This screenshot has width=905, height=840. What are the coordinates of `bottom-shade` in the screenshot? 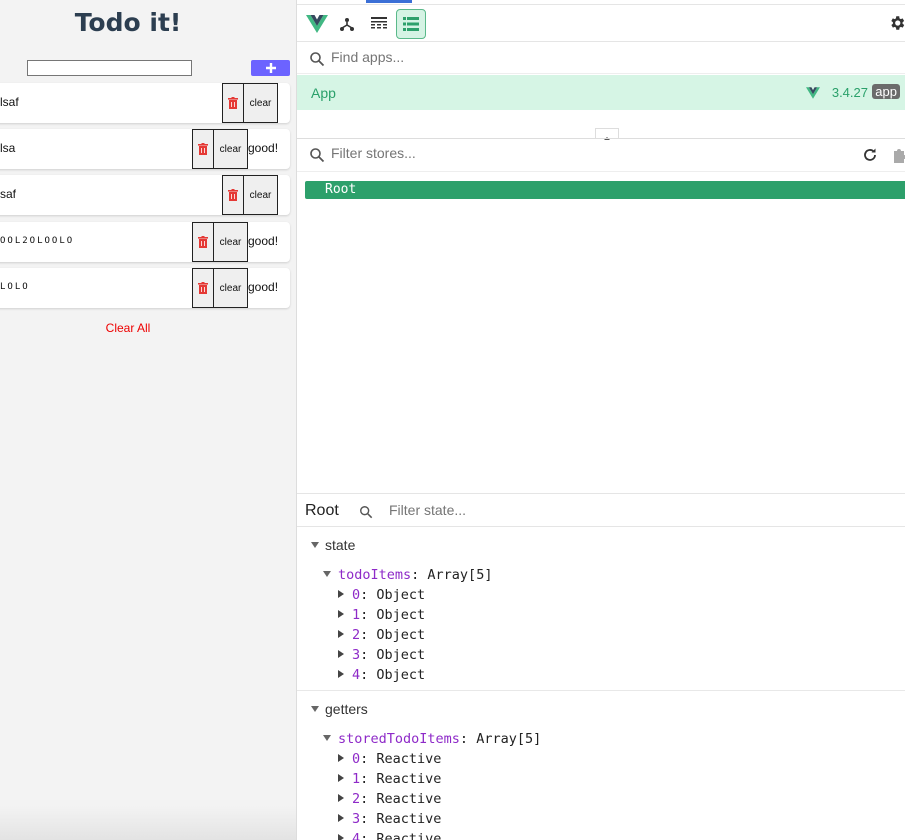 It's located at (148, 823).